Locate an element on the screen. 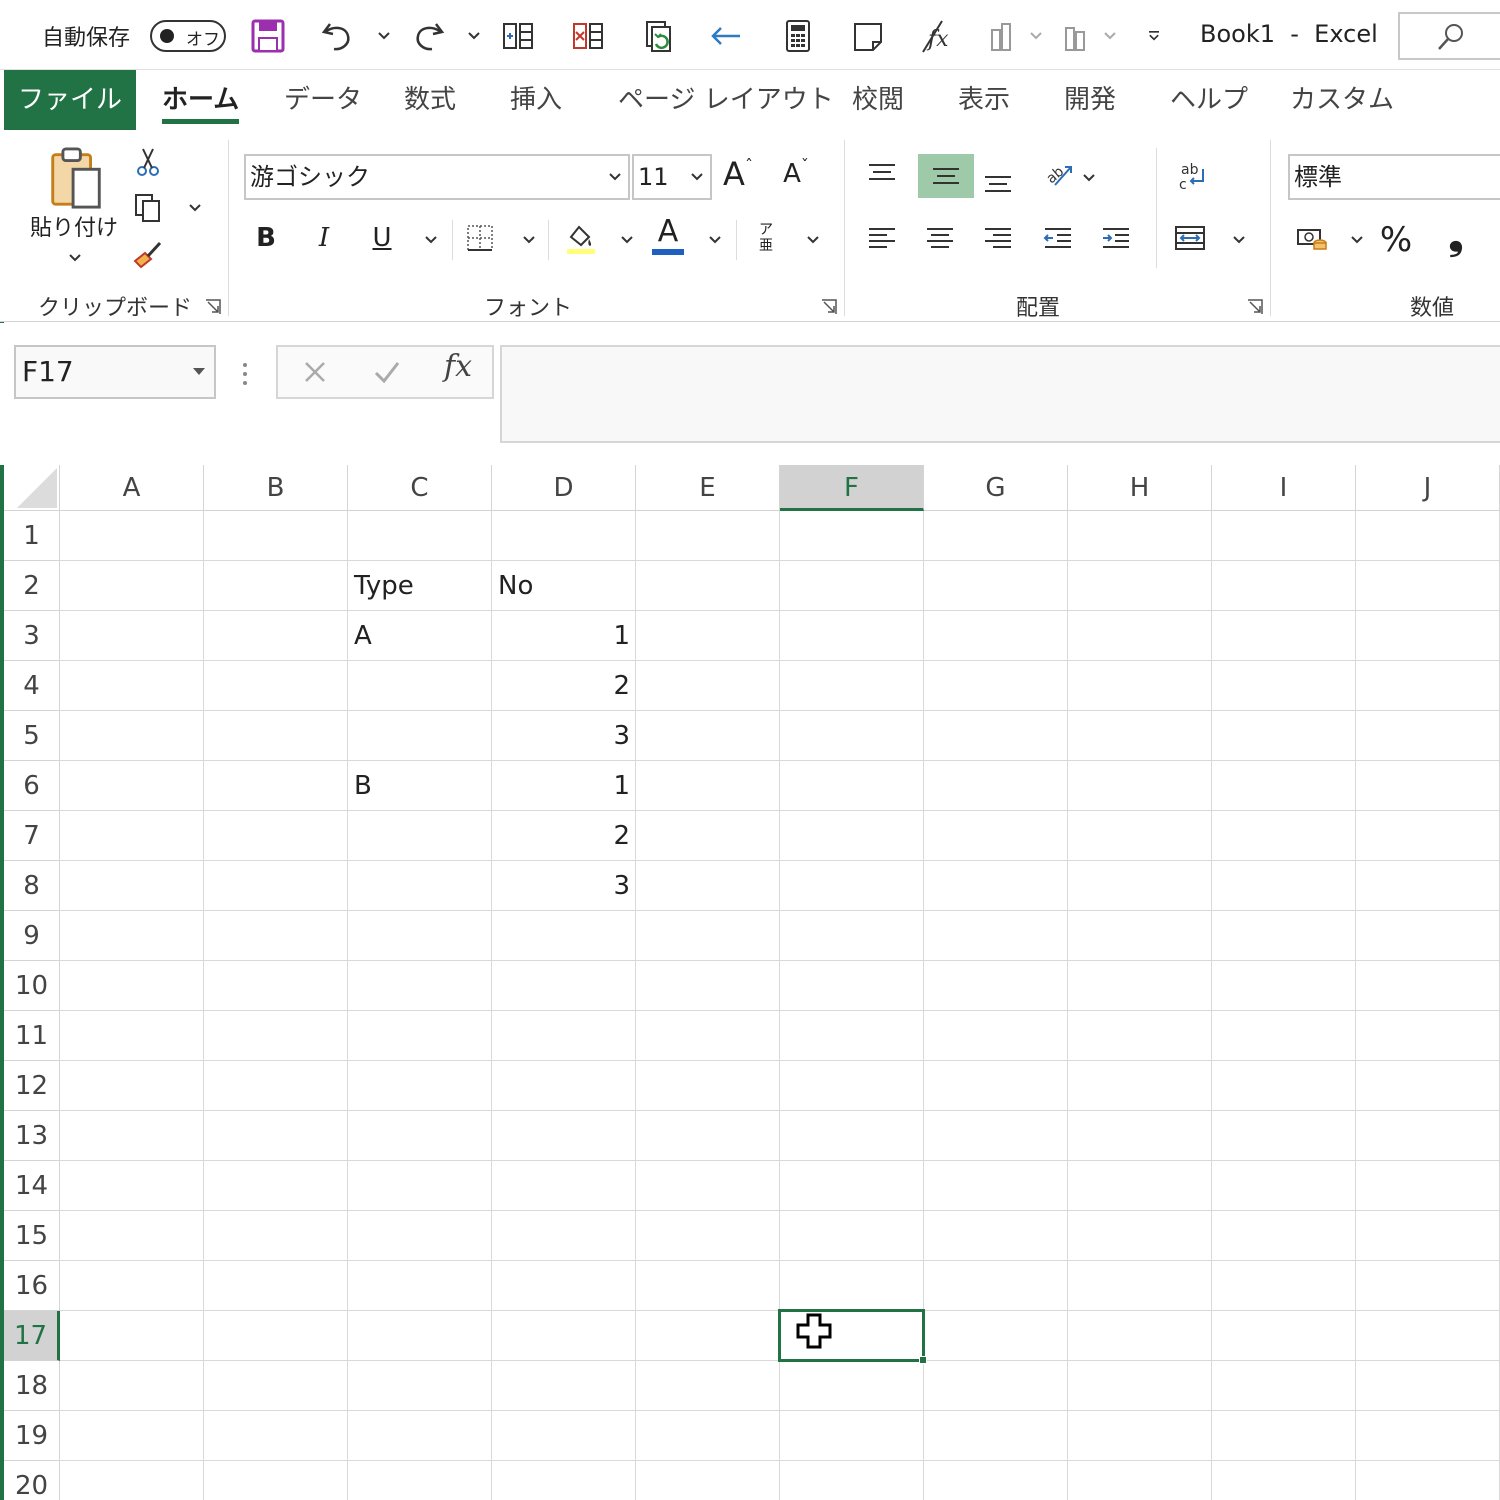 The width and height of the screenshot is (1500, 1500). cut-button is located at coordinates (148, 162).